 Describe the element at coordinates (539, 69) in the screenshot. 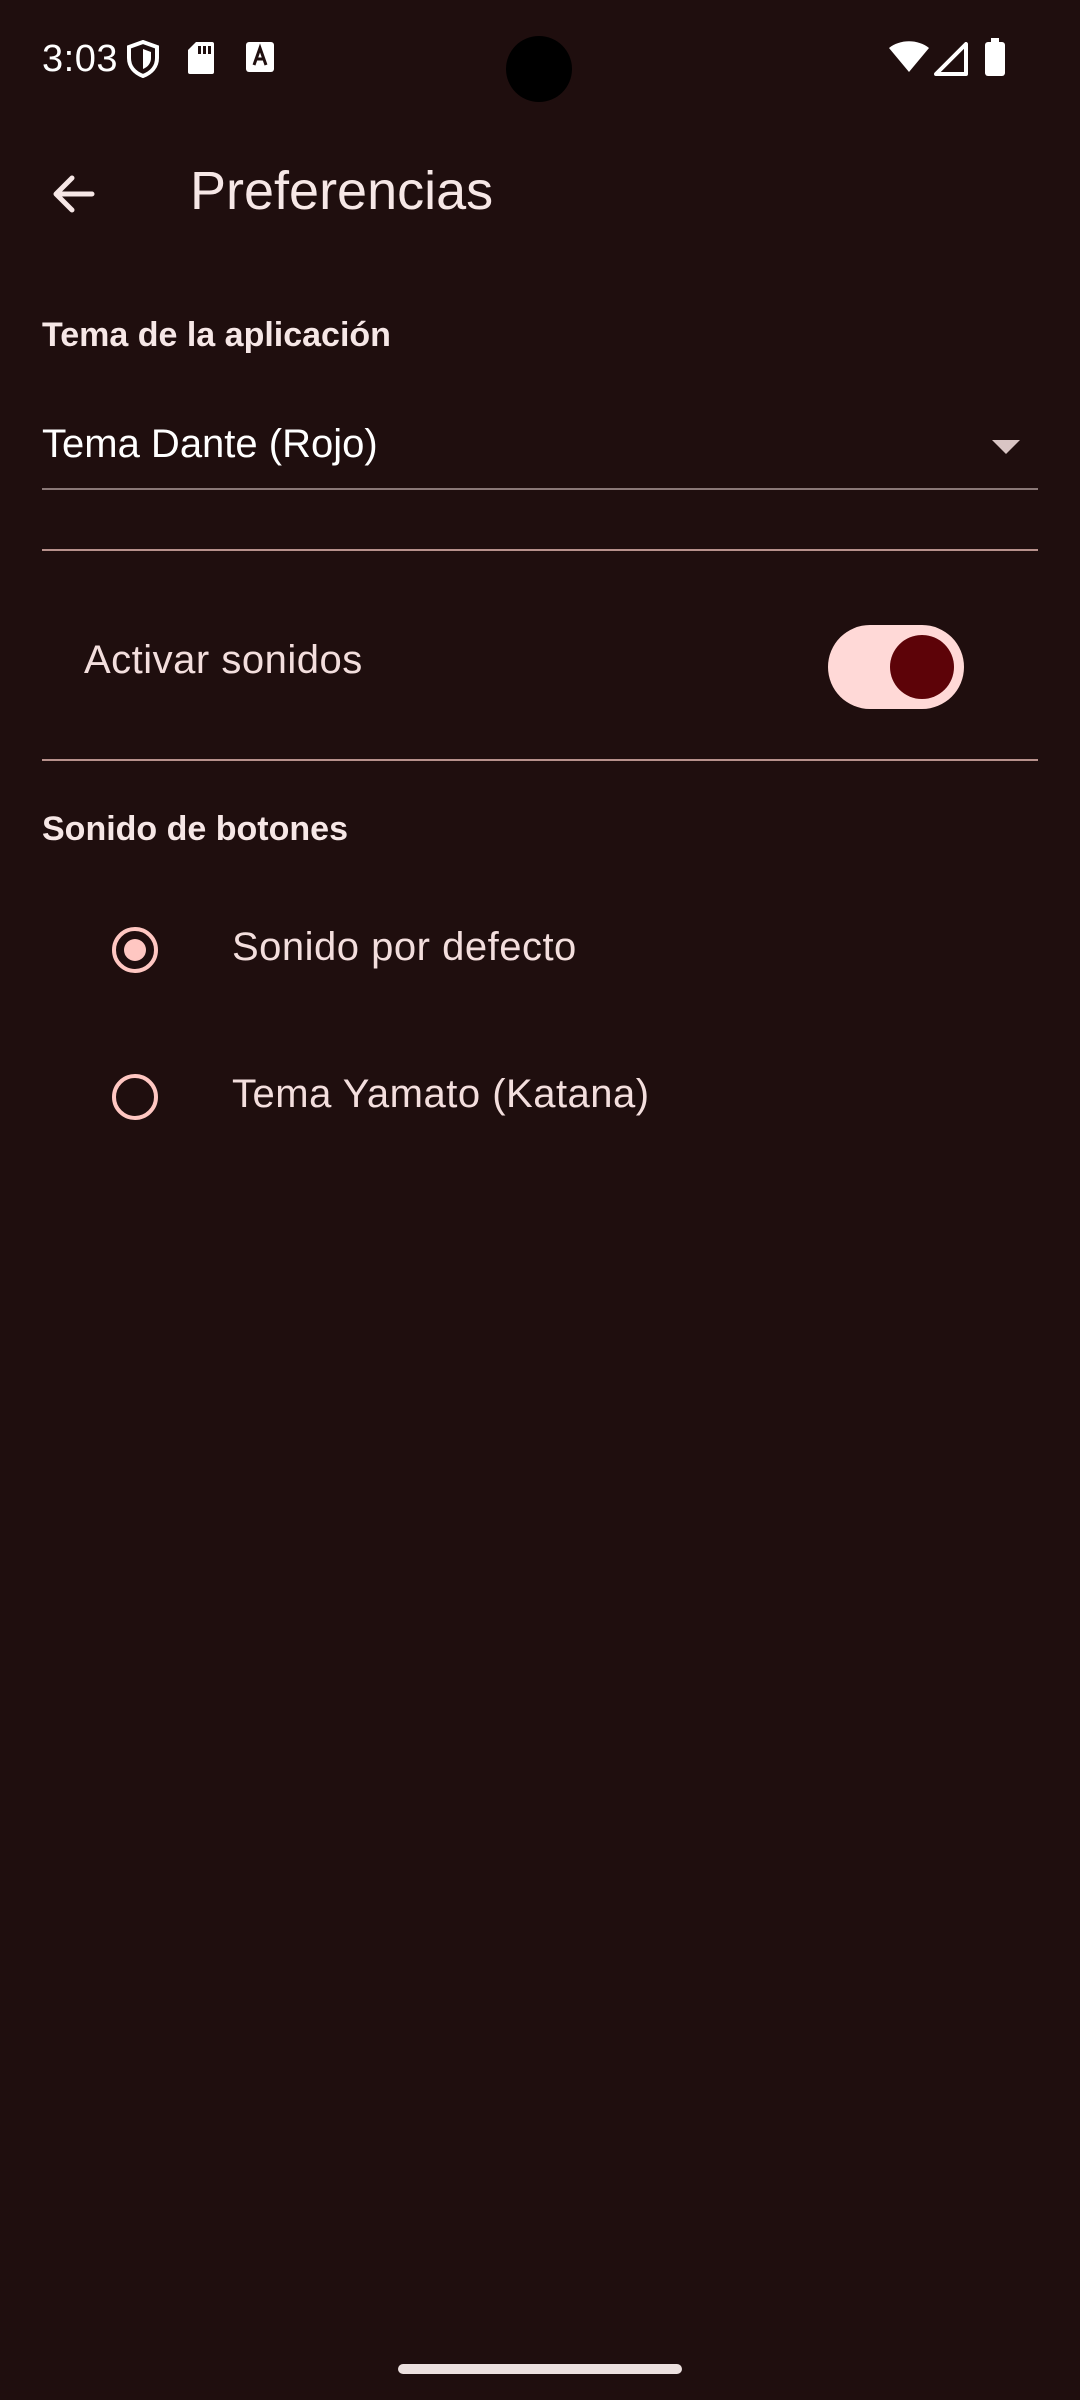

I see `front-camera` at that location.